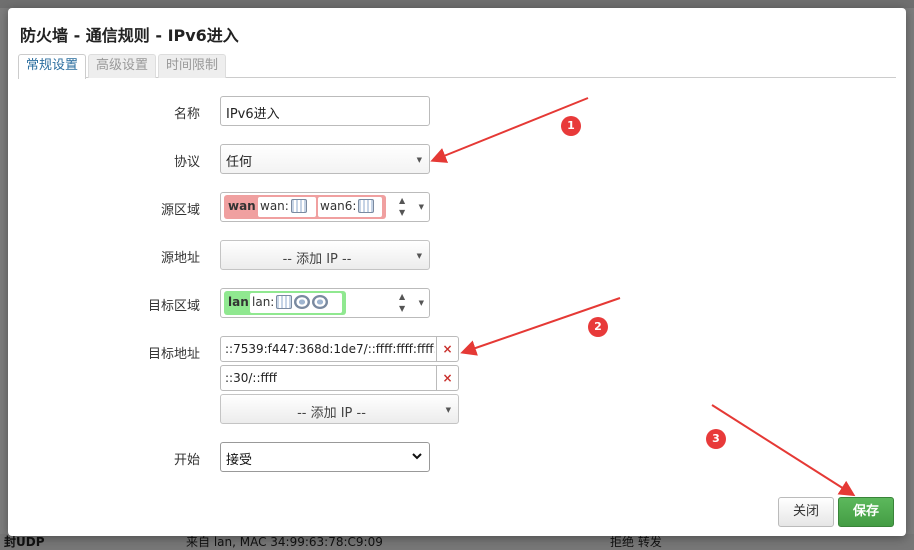 Image resolution: width=914 pixels, height=550 pixels. I want to click on action-label: 开始, so click(186, 460).